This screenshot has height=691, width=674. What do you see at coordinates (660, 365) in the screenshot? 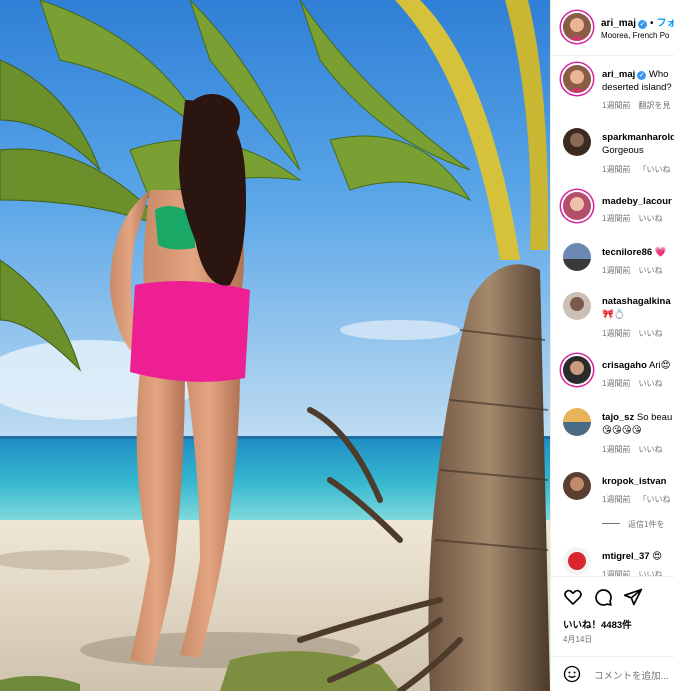
I see `comment-text: Ari😍` at bounding box center [660, 365].